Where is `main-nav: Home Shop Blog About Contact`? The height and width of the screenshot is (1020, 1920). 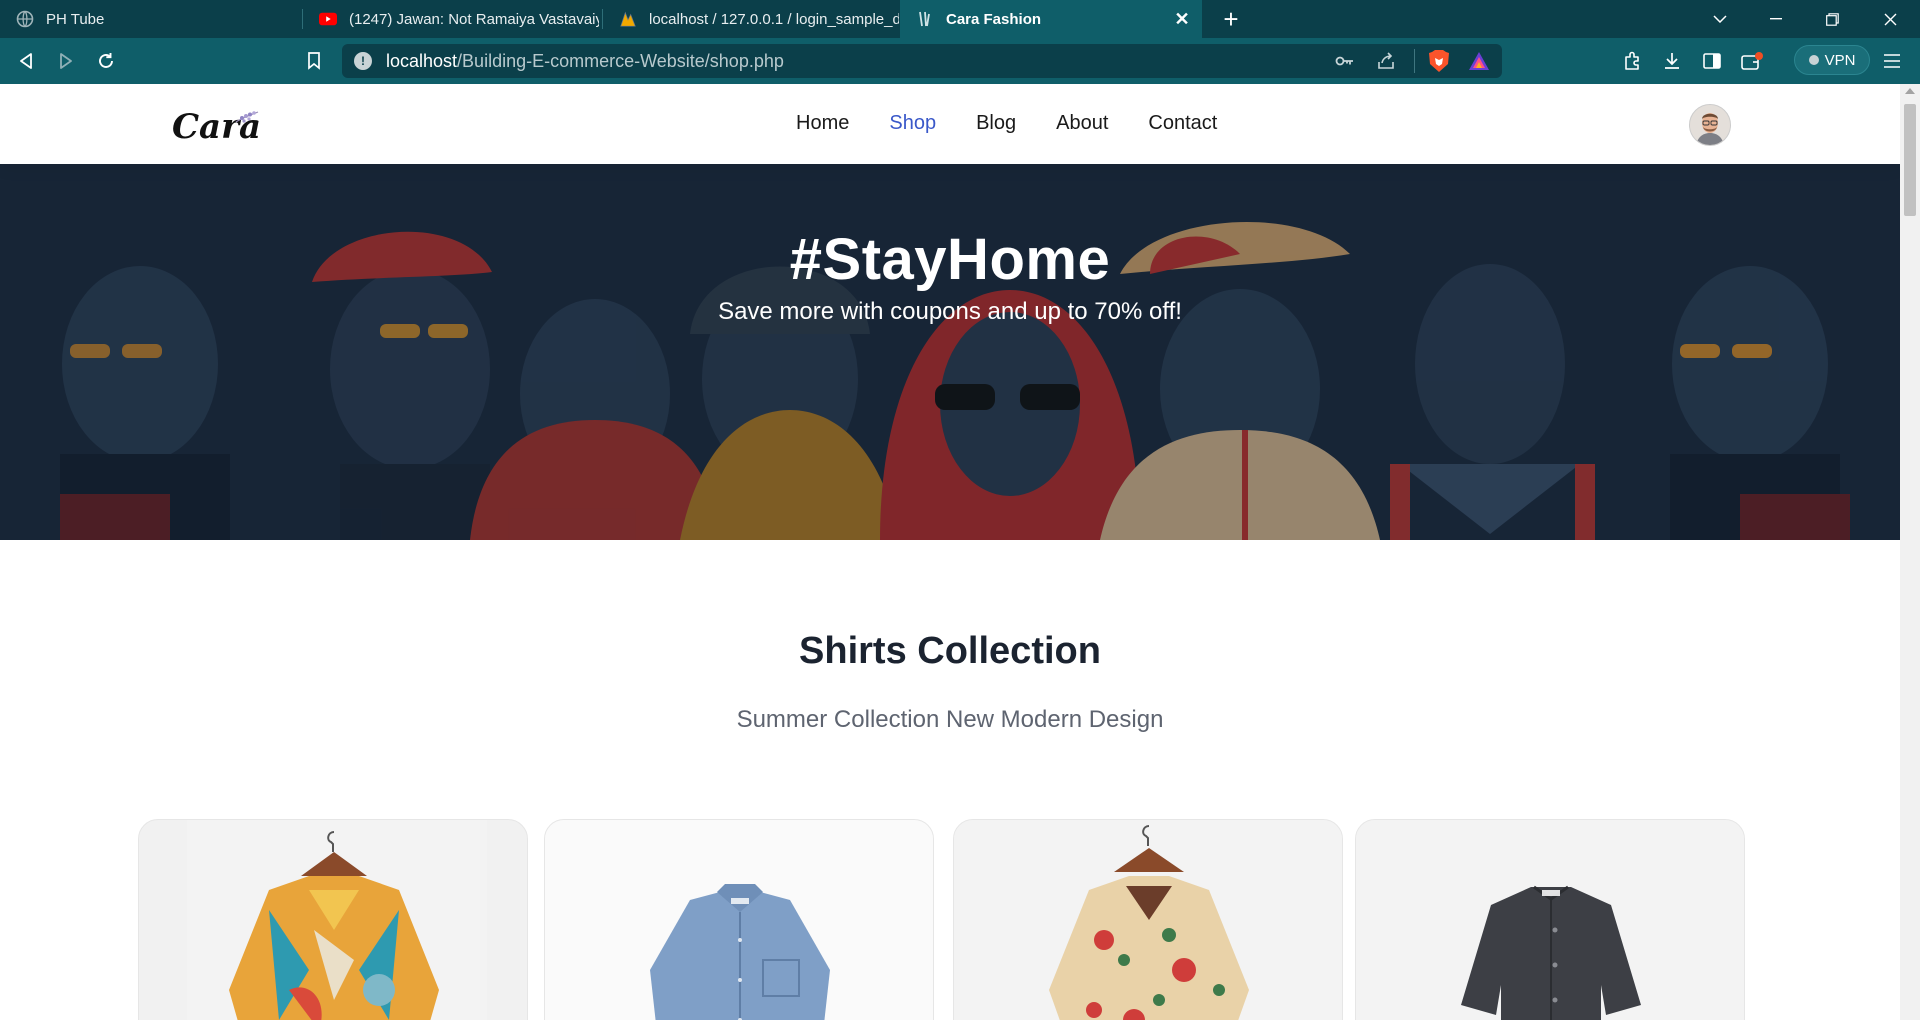 main-nav: Home Shop Blog About Contact is located at coordinates (1026, 123).